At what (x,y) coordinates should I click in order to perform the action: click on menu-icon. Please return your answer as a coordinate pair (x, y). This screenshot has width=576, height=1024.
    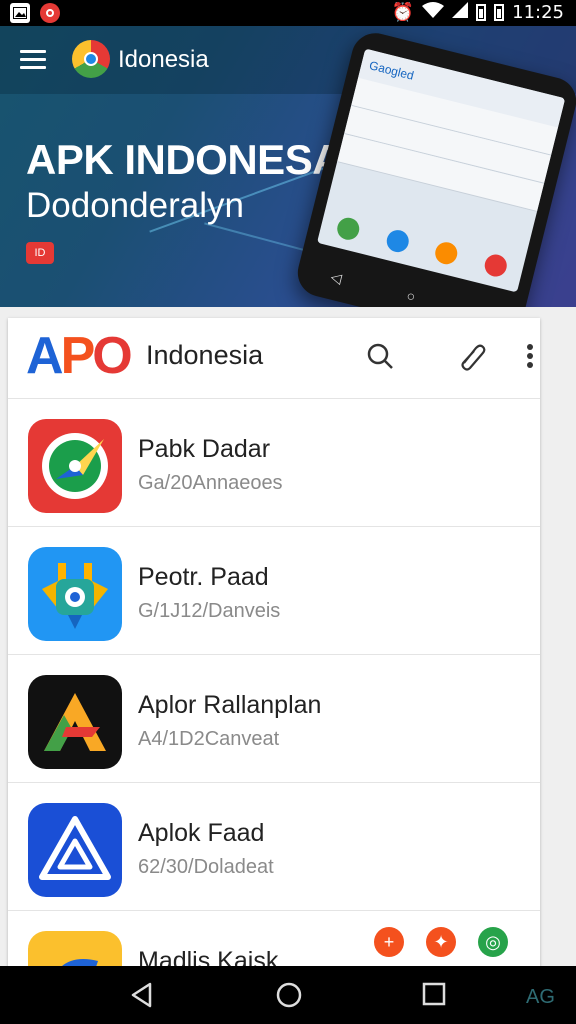
    Looking at the image, I should click on (33, 60).